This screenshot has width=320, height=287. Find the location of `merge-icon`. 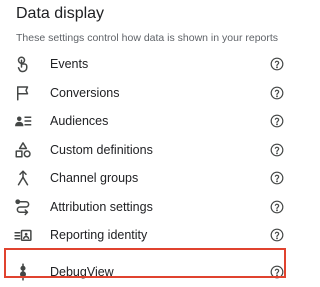

merge-icon is located at coordinates (23, 178).